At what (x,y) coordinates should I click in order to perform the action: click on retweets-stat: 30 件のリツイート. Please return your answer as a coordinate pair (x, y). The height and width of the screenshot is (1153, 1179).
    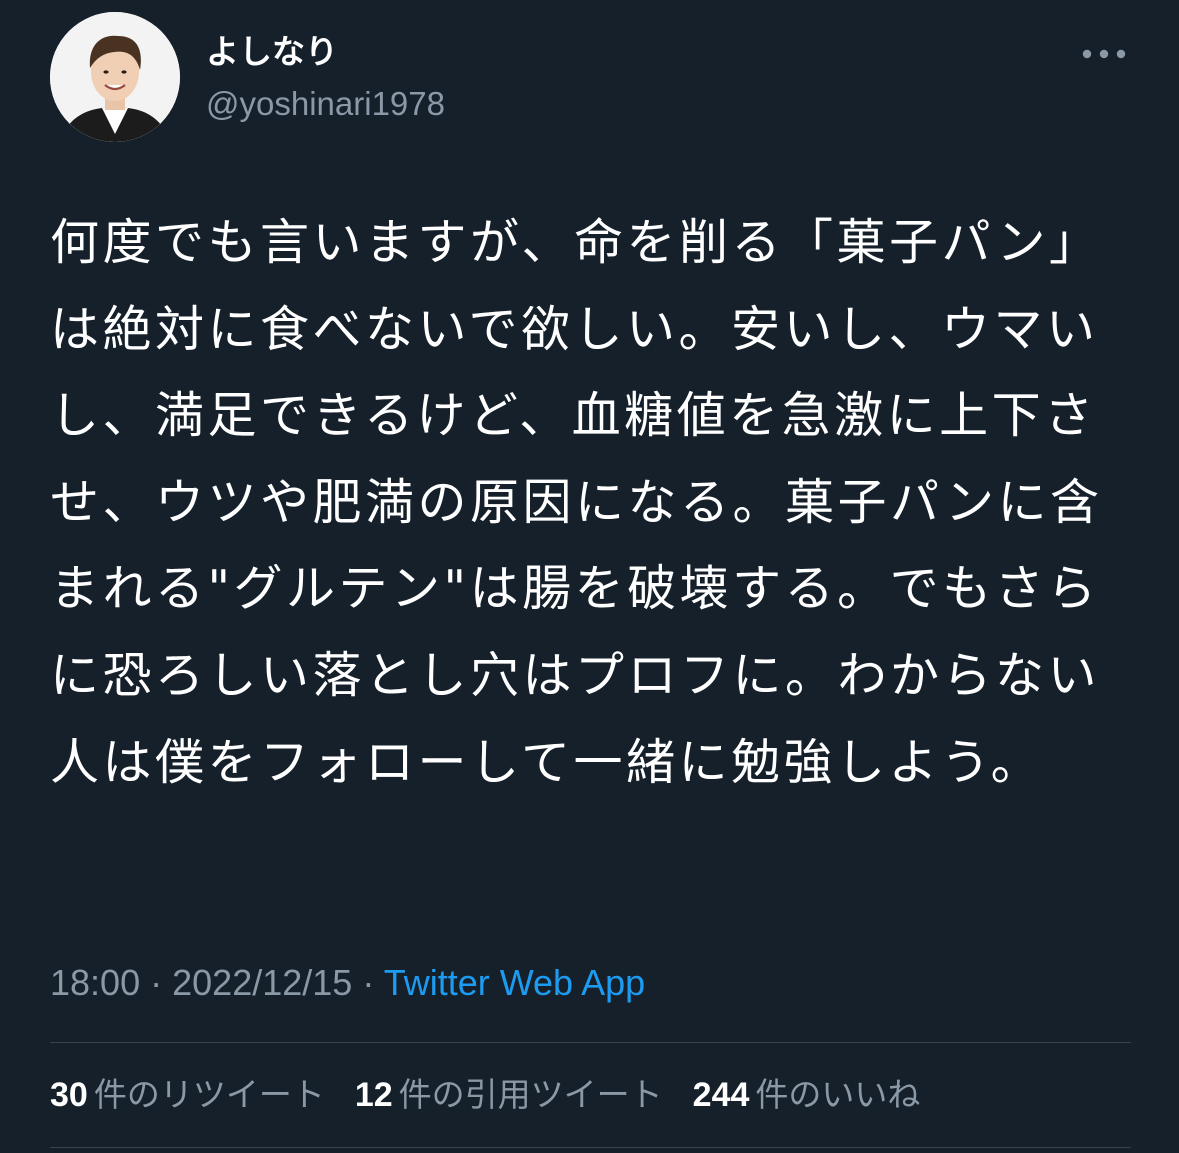
    Looking at the image, I should click on (187, 1095).